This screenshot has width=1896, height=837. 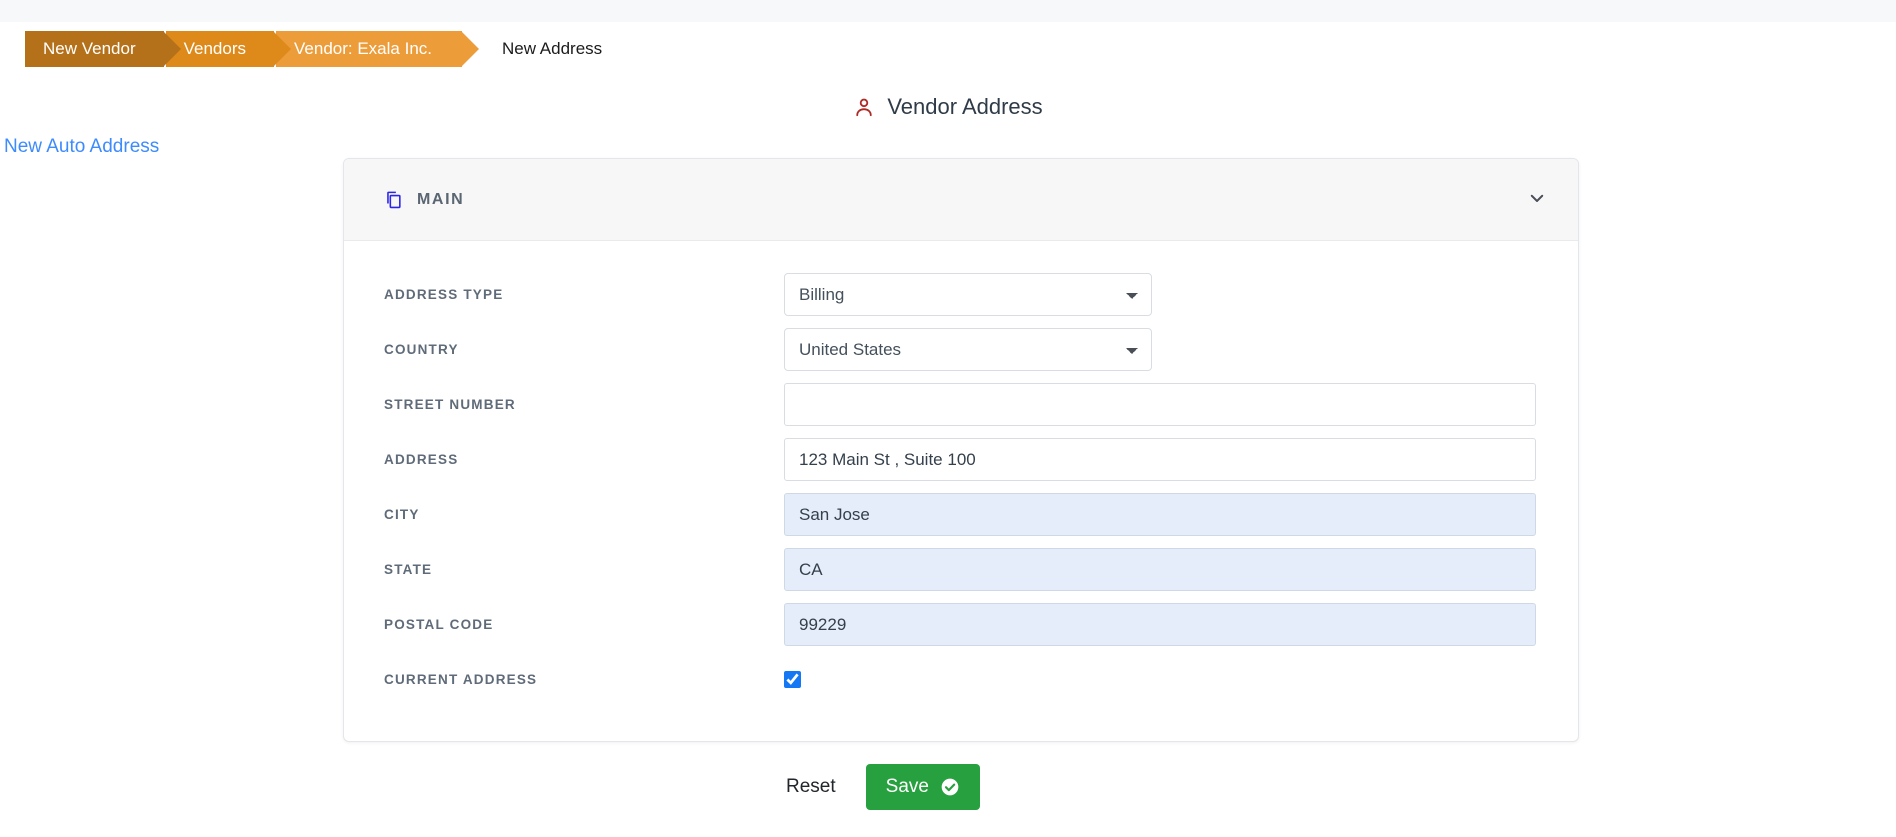 I want to click on street-number-label: Street Number, so click(x=450, y=404).